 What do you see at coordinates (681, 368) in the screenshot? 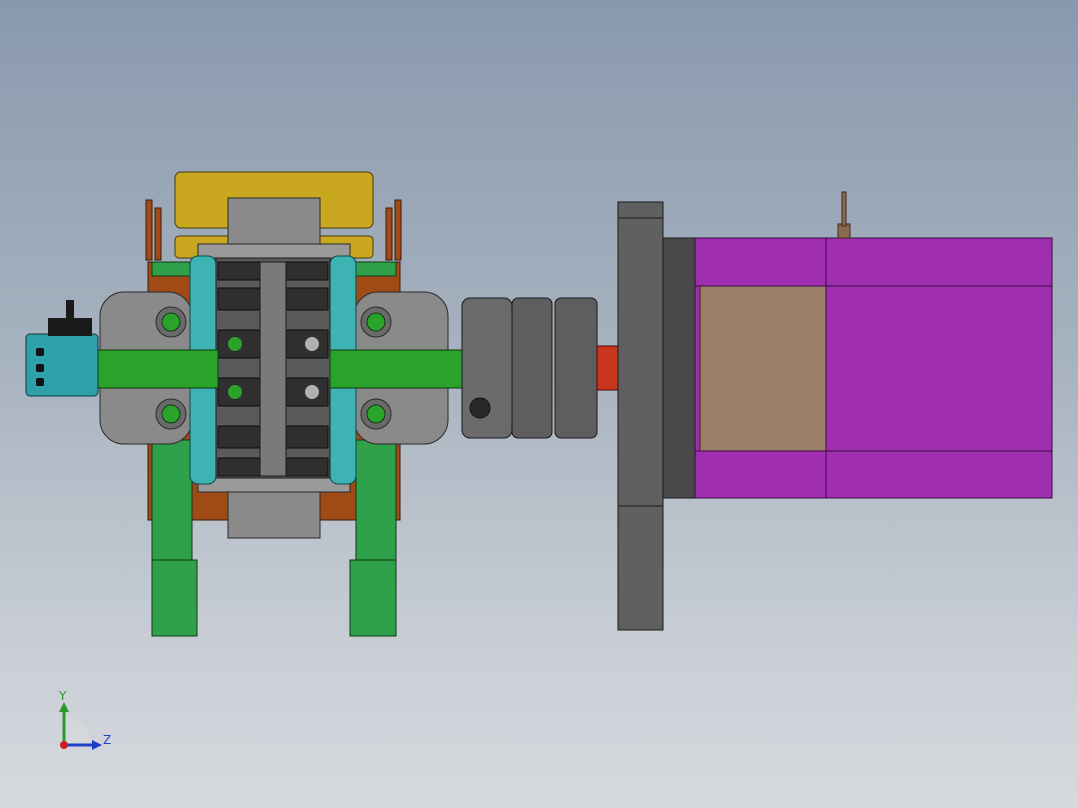
I see `motor-adapter` at bounding box center [681, 368].